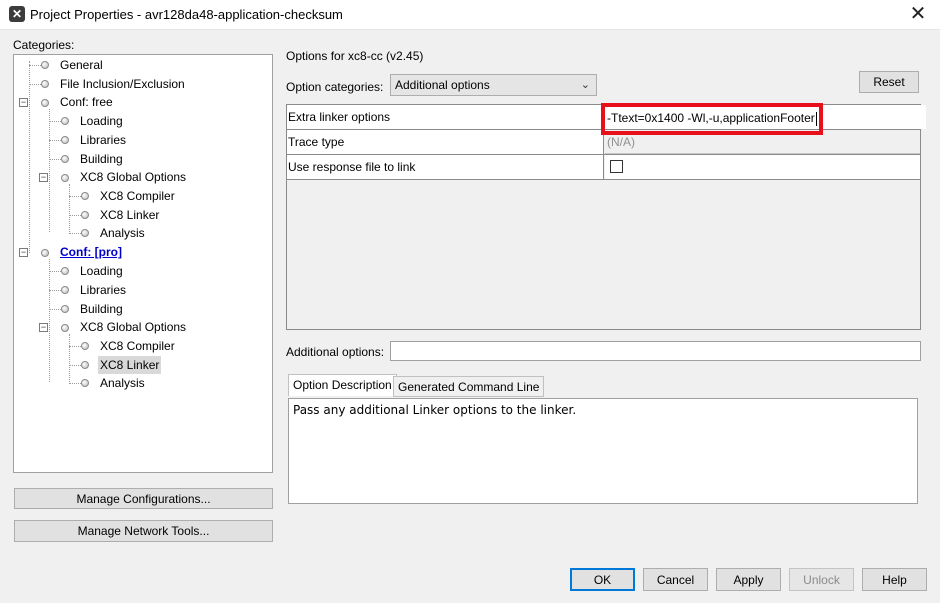  I want to click on use-response-file-cell, so click(762, 167).